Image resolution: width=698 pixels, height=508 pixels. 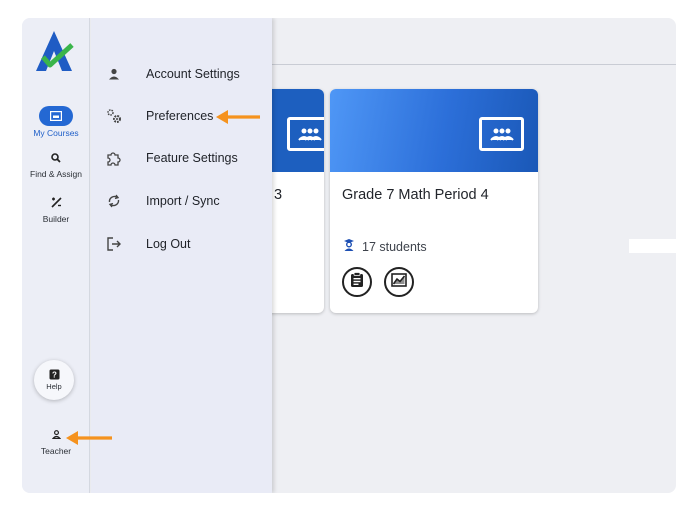 I want to click on student-icon, so click(x=349, y=246).